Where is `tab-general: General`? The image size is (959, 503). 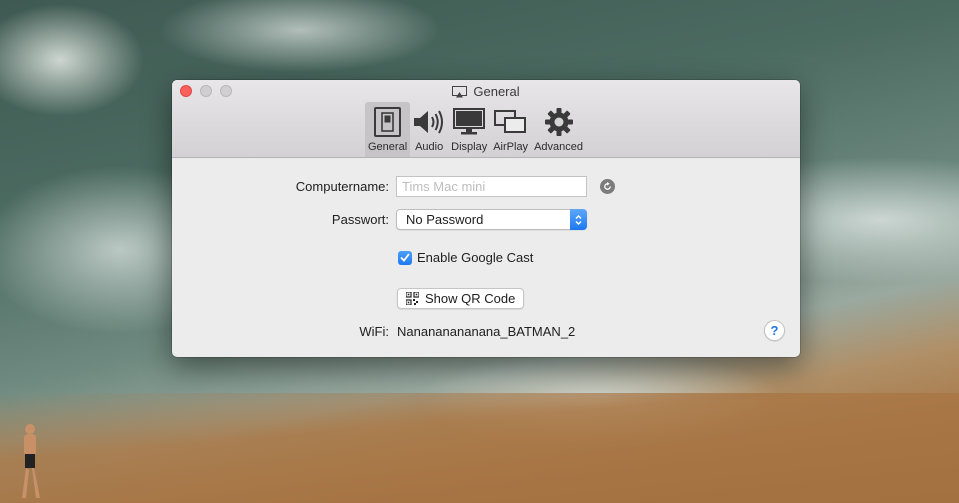
tab-general: General is located at coordinates (388, 129).